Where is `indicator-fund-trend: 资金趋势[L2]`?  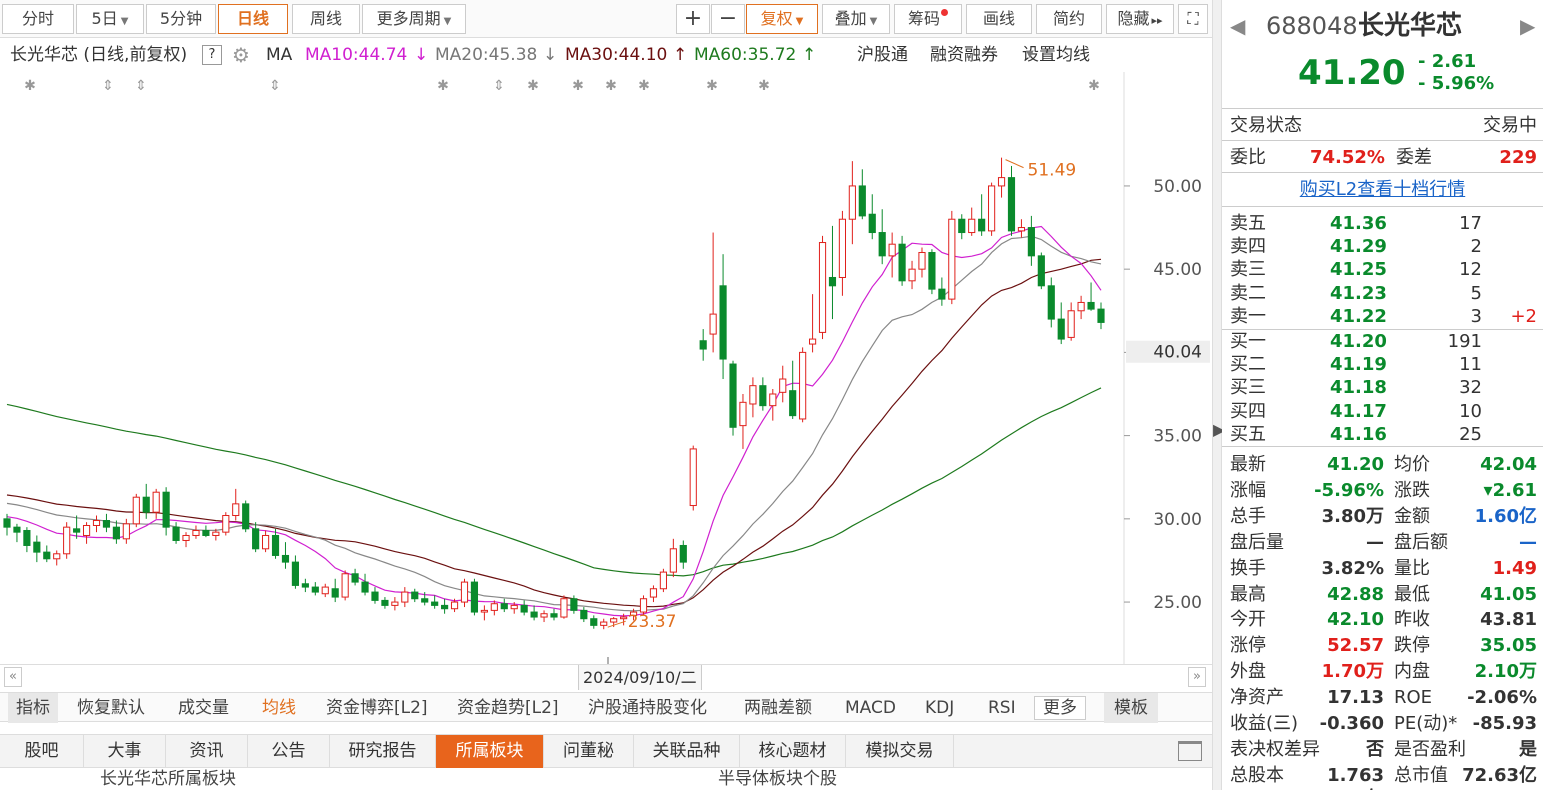 indicator-fund-trend: 资金趋势[L2] is located at coordinates (508, 708).